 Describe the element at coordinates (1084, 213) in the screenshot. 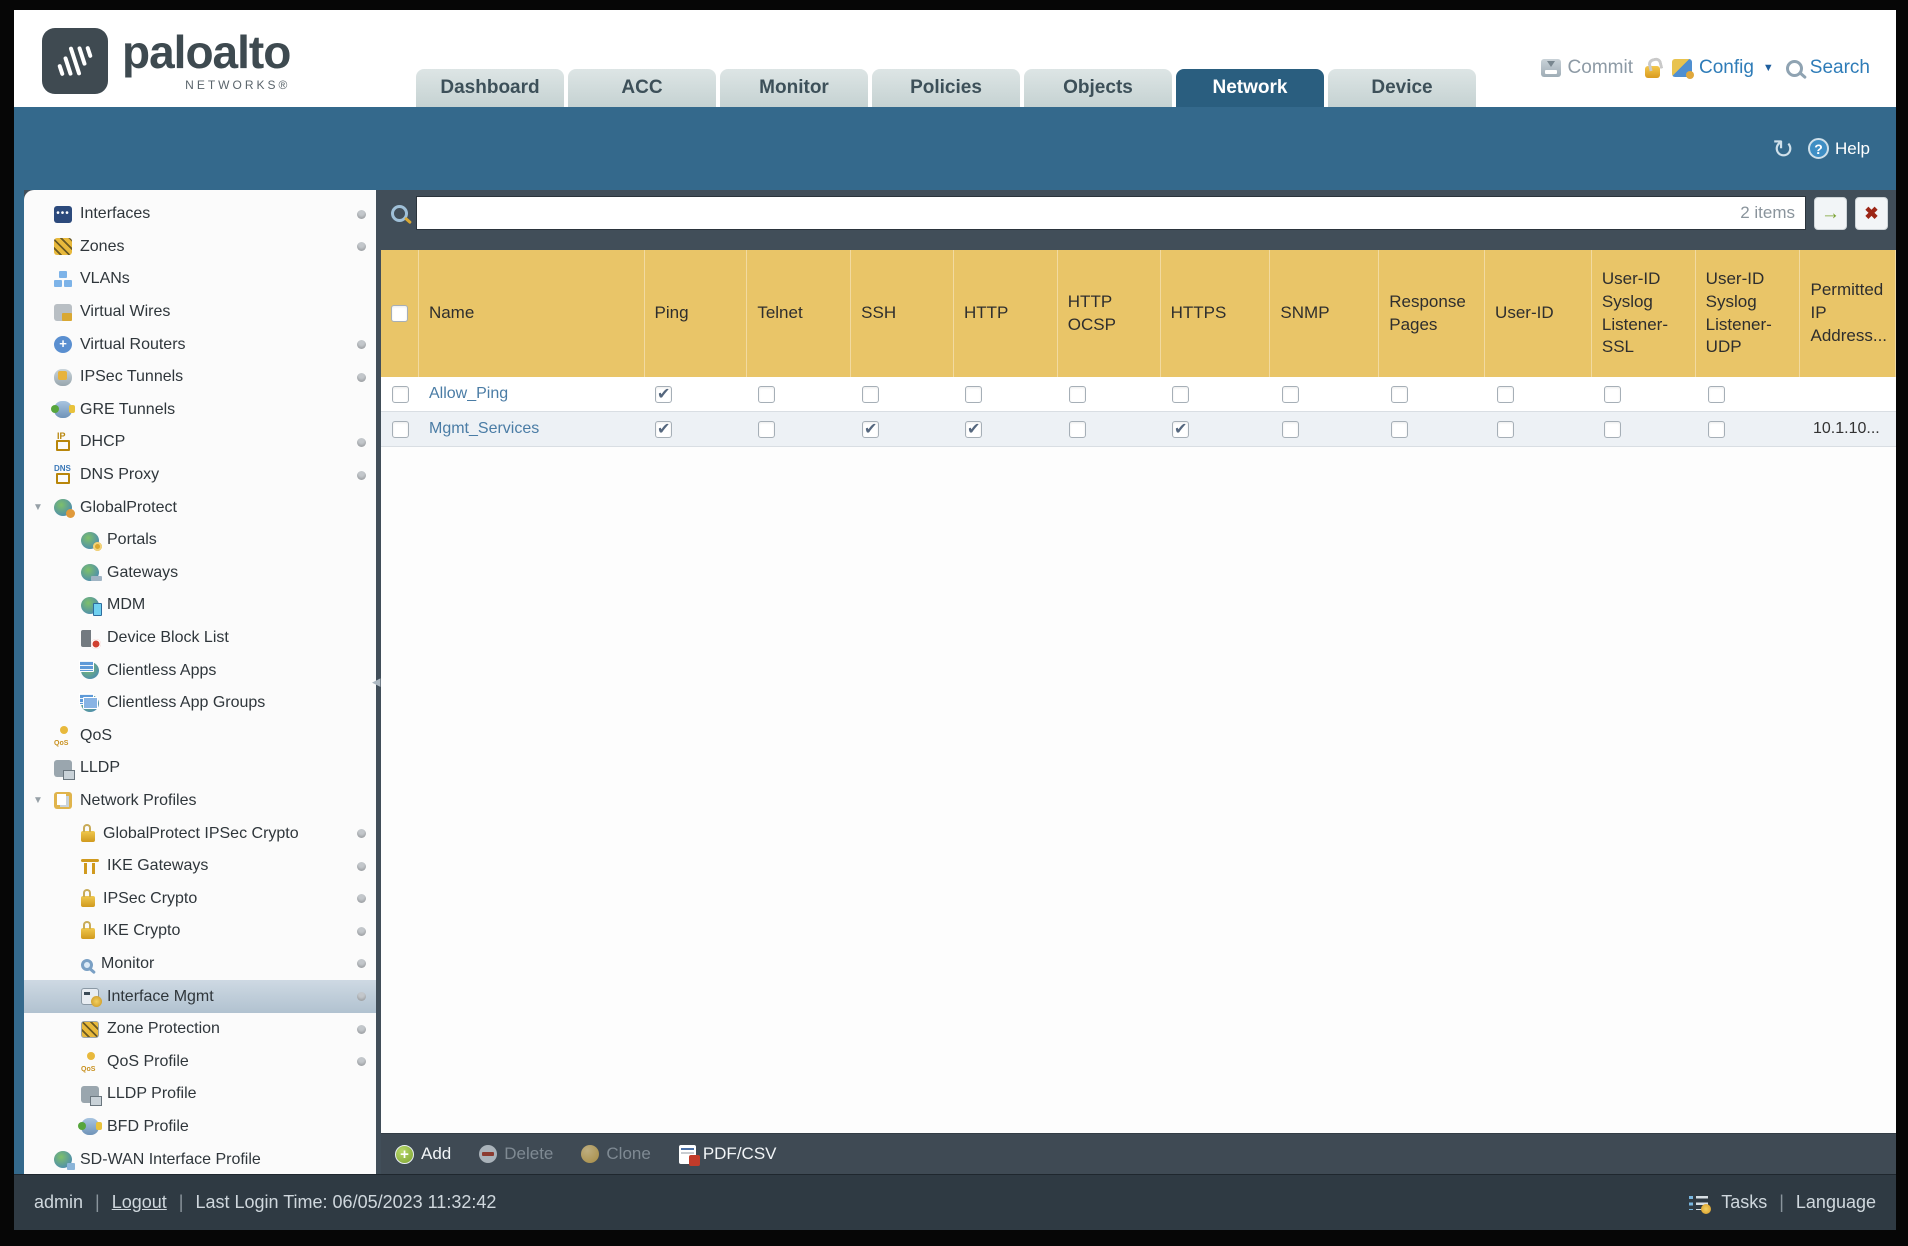

I see `filter-input` at that location.